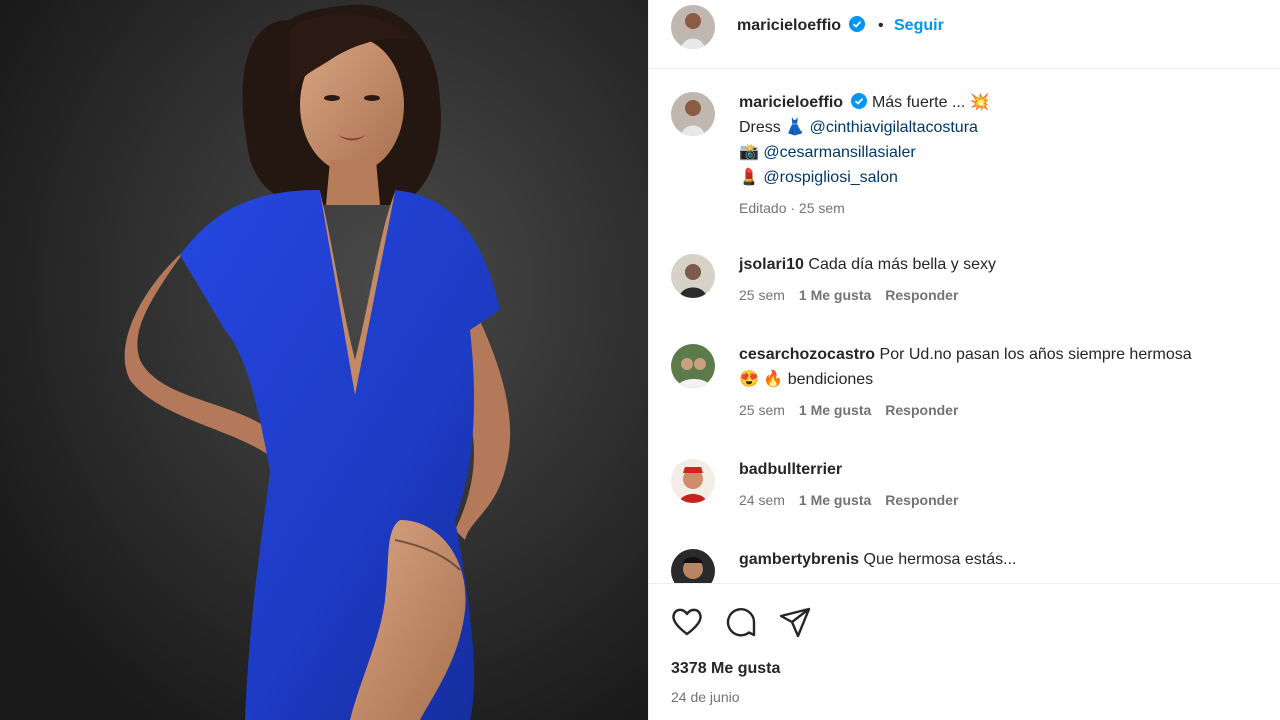 The height and width of the screenshot is (720, 1280). What do you see at coordinates (687, 622) in the screenshot?
I see `heart-icon` at bounding box center [687, 622].